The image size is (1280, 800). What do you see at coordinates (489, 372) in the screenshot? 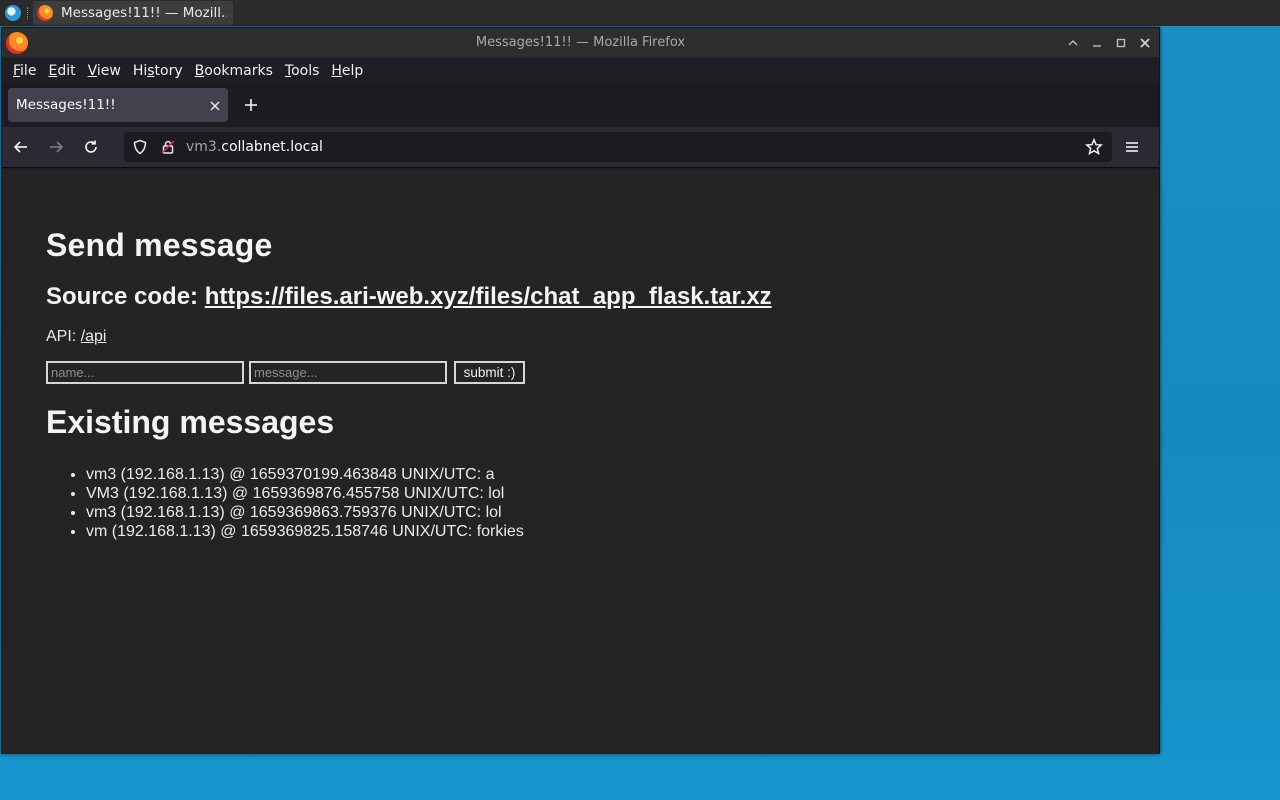
I see `submit-button: submit :)` at bounding box center [489, 372].